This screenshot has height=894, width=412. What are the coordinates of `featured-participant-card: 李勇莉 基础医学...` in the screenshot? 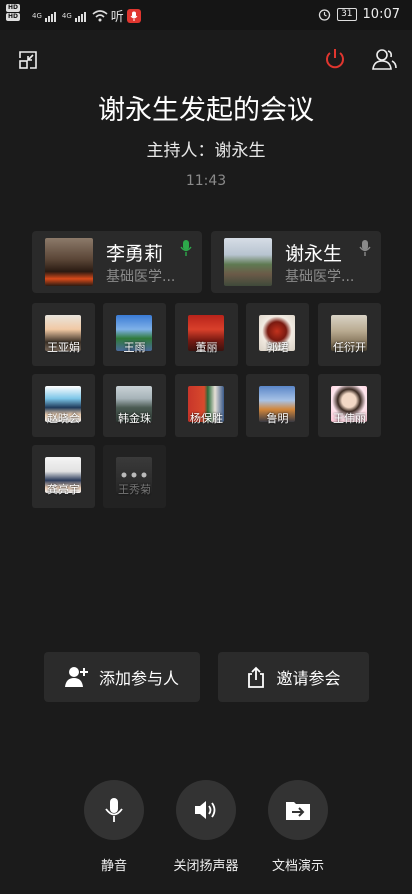 It's located at (117, 262).